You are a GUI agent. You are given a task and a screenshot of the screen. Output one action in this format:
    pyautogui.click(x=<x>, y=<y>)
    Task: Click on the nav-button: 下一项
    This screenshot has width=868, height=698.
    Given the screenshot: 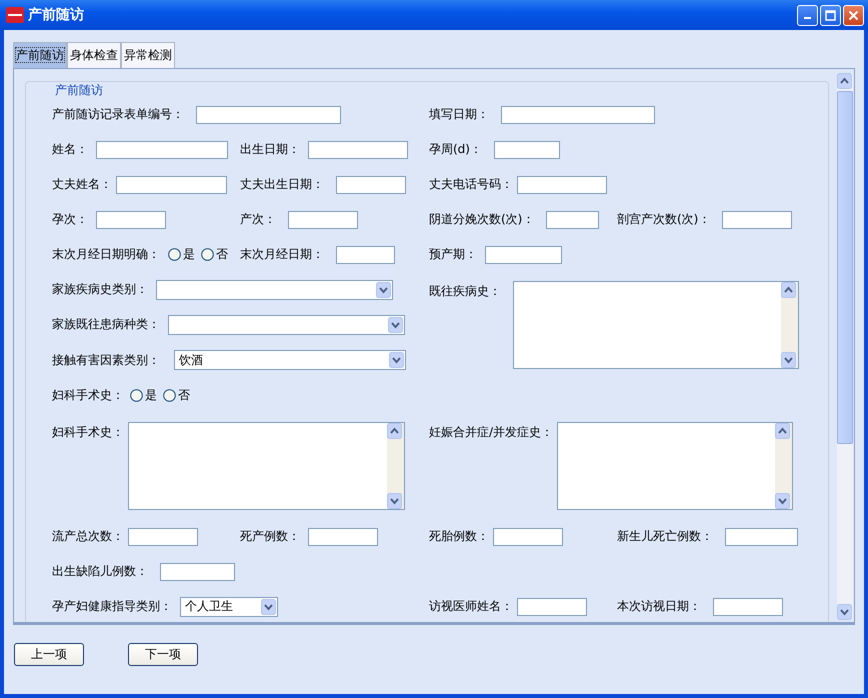 What is the action you would take?
    pyautogui.click(x=163, y=654)
    